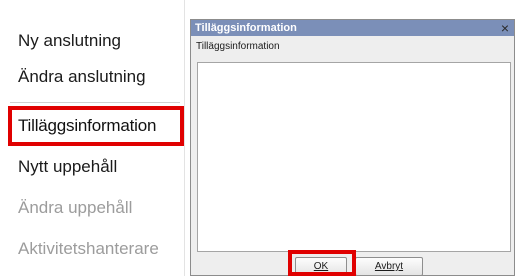  Describe the element at coordinates (238, 46) in the screenshot. I see `field-label: Tilläggsinformation` at that location.